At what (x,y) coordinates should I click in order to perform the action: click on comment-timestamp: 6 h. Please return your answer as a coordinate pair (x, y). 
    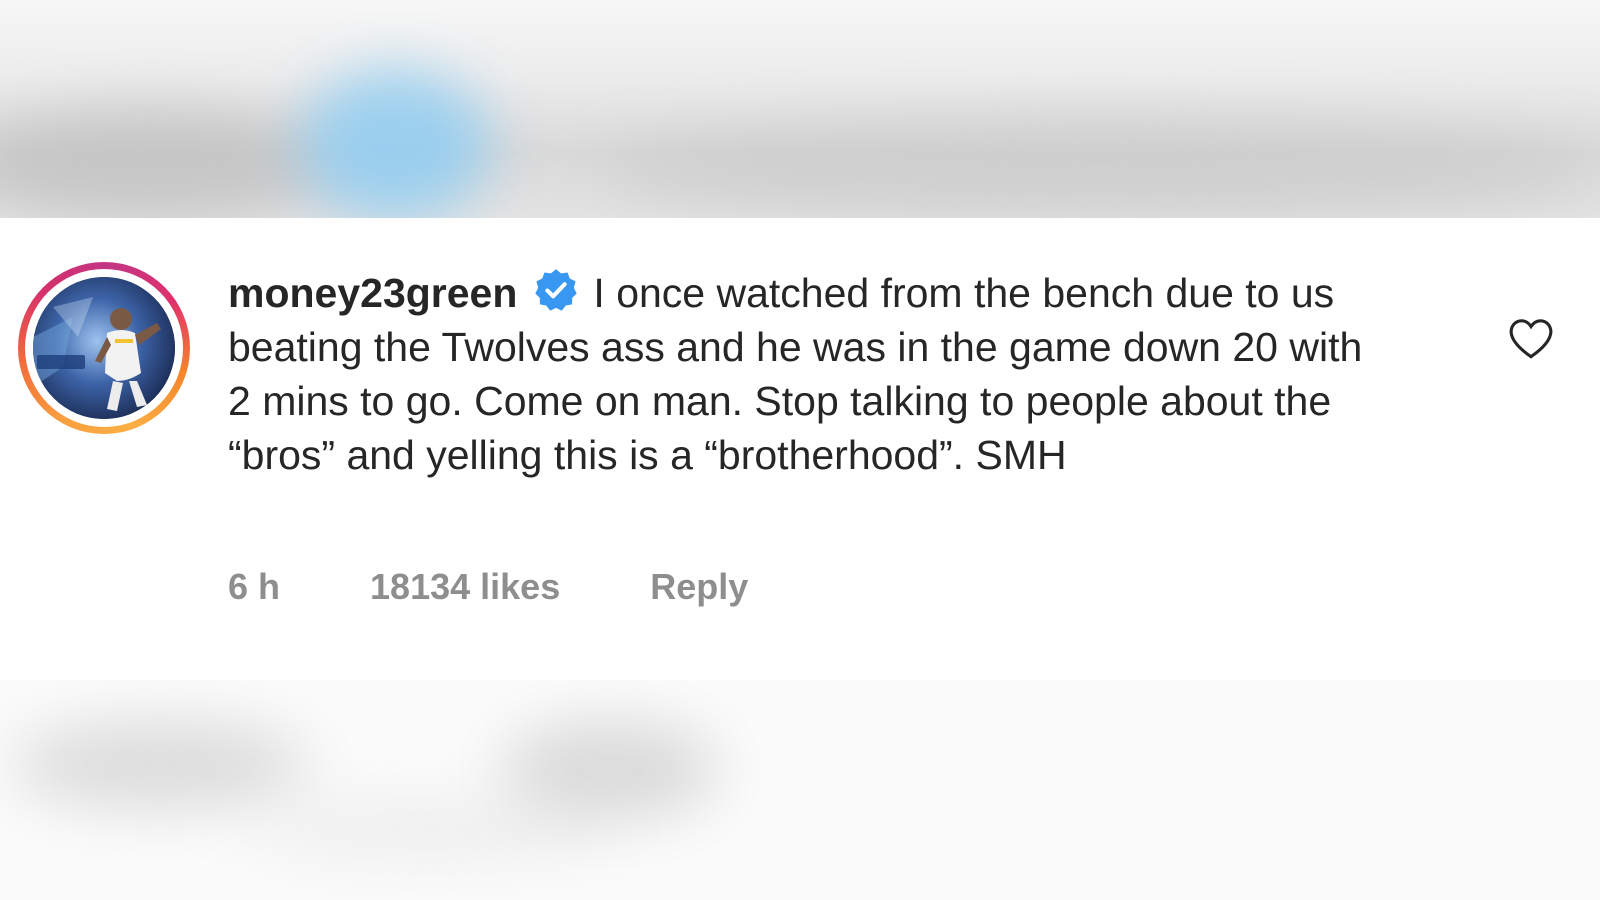
    Looking at the image, I should click on (254, 586).